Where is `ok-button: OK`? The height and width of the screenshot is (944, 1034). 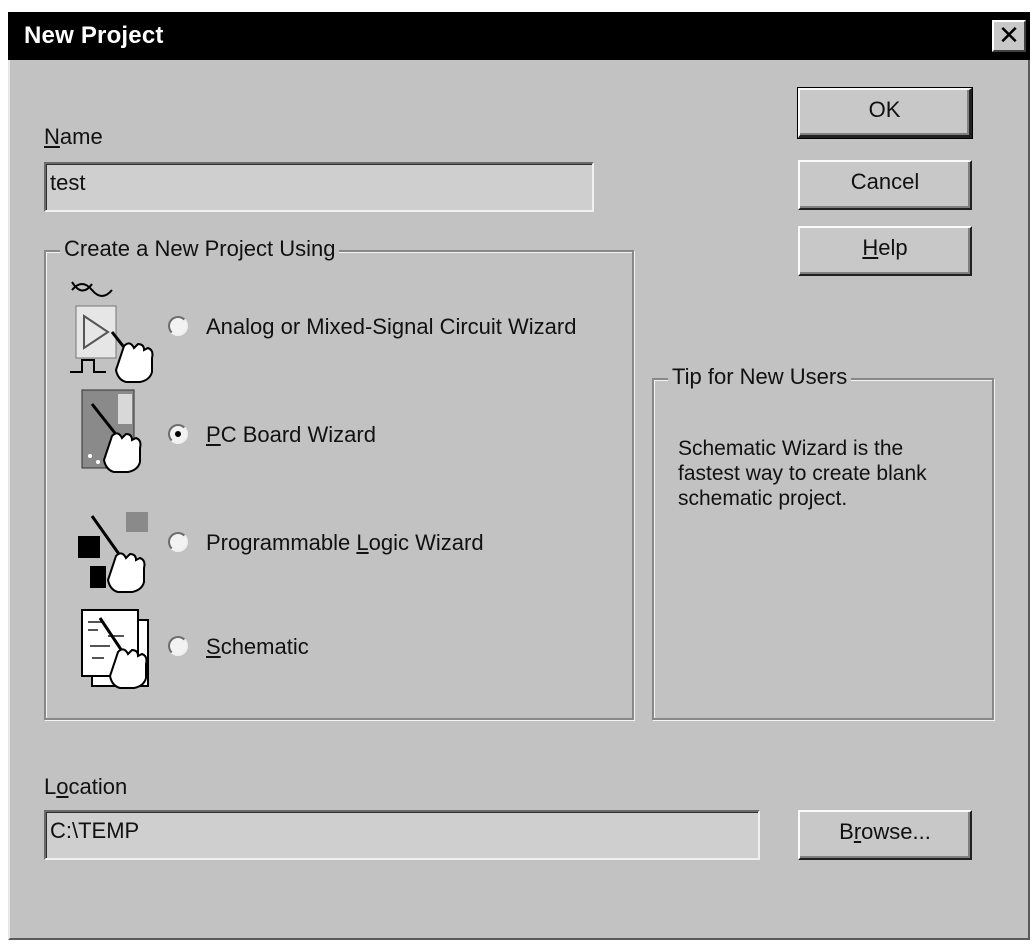 ok-button: OK is located at coordinates (885, 113).